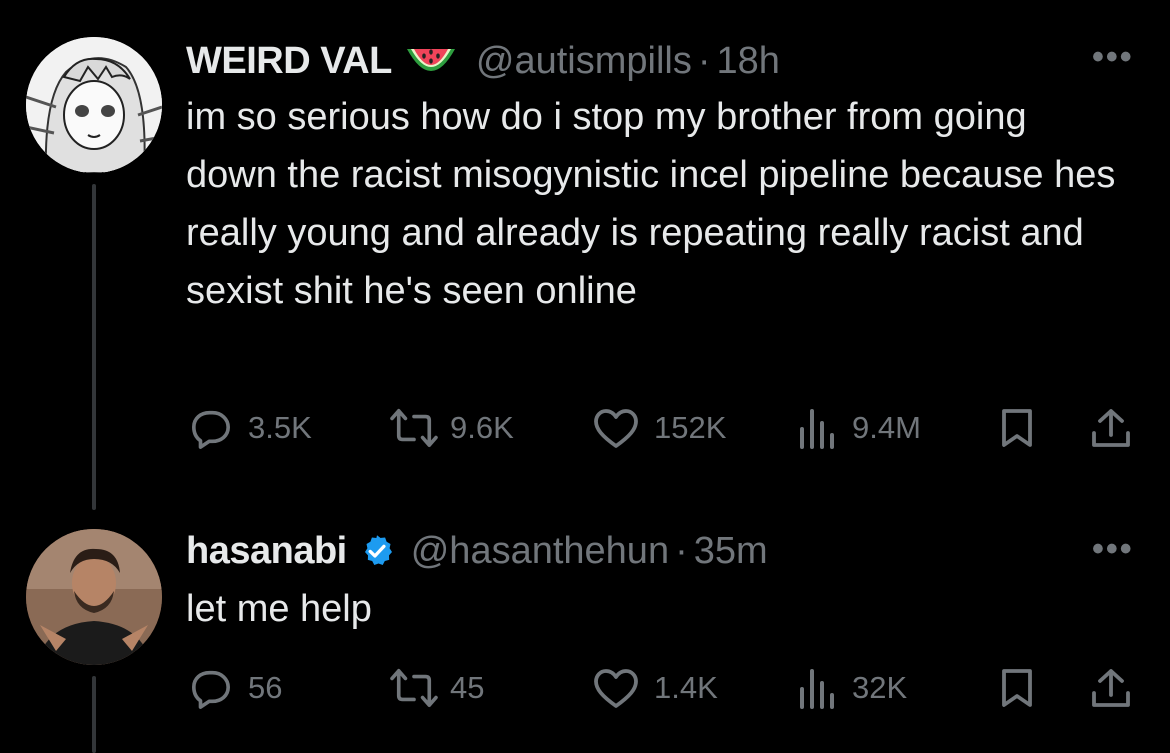 The width and height of the screenshot is (1170, 753). What do you see at coordinates (886, 427) in the screenshot?
I see `views-count: 9.4M` at bounding box center [886, 427].